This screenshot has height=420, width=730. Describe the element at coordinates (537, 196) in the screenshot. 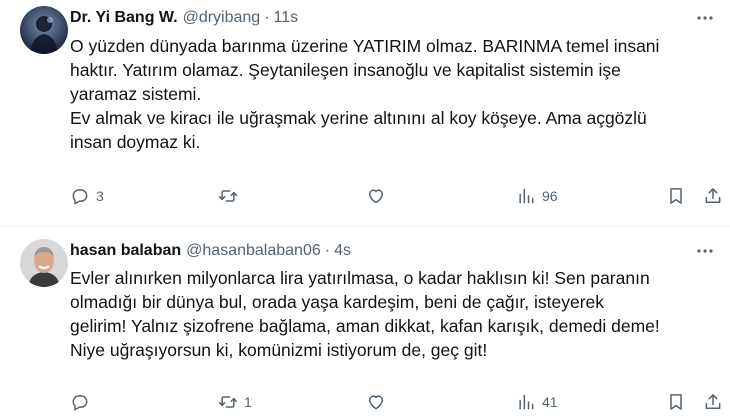

I see `views-button: 96` at that location.